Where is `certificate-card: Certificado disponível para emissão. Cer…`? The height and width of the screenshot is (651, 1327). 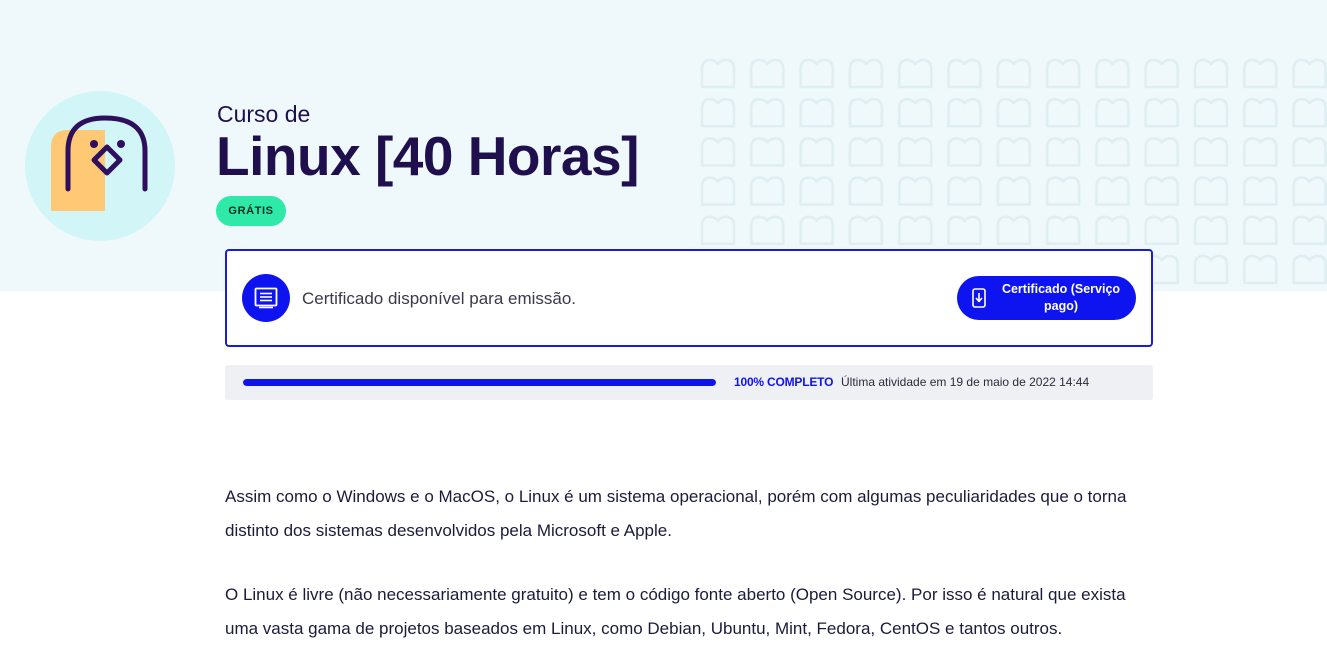 certificate-card: Certificado disponível para emissão. Cer… is located at coordinates (689, 298).